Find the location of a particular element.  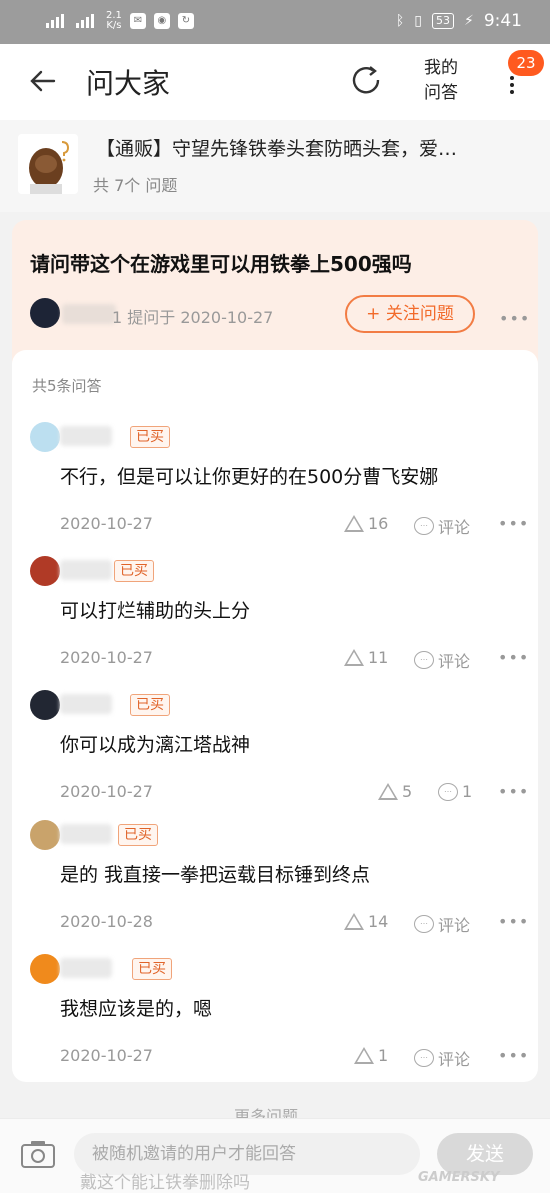

my-questions-button: 我的问答 is located at coordinates (441, 81).